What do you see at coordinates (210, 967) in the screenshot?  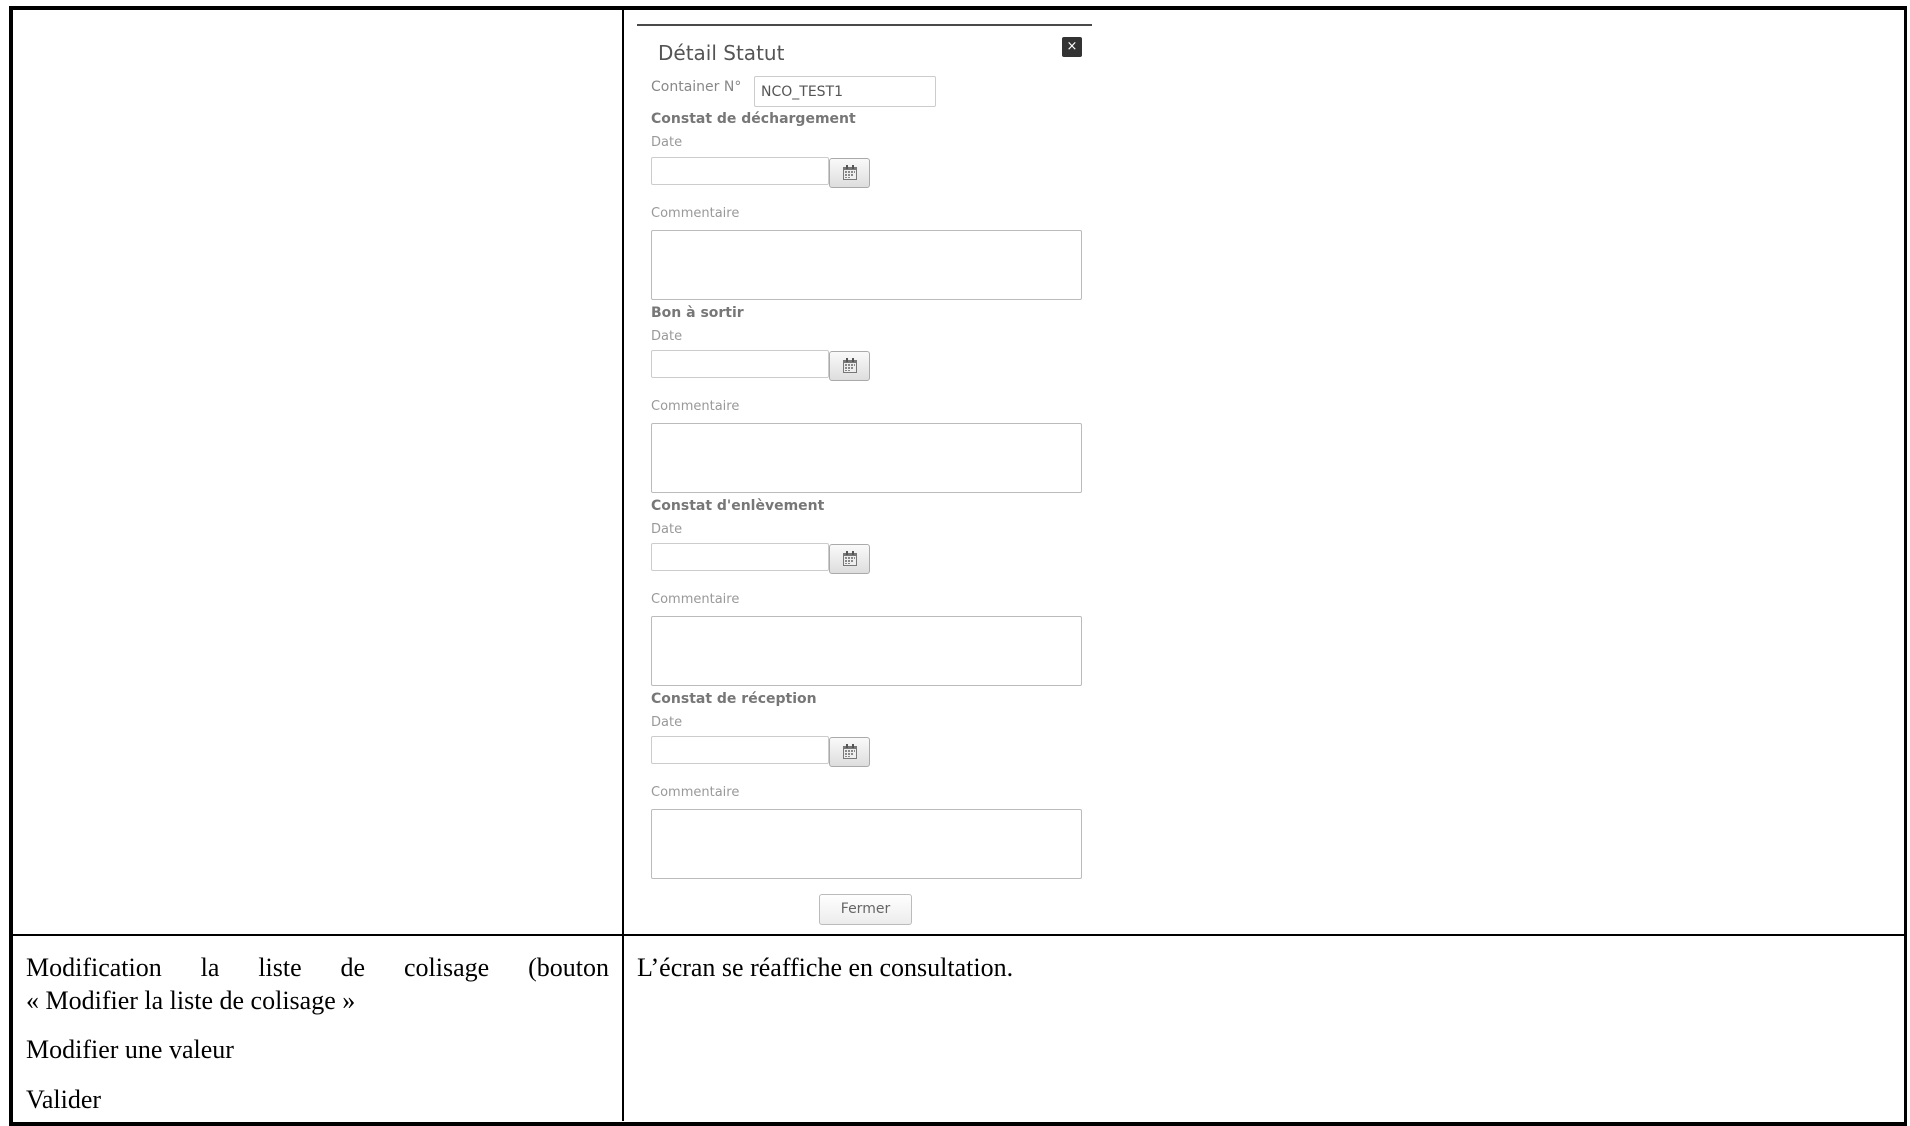 I see `word: la` at bounding box center [210, 967].